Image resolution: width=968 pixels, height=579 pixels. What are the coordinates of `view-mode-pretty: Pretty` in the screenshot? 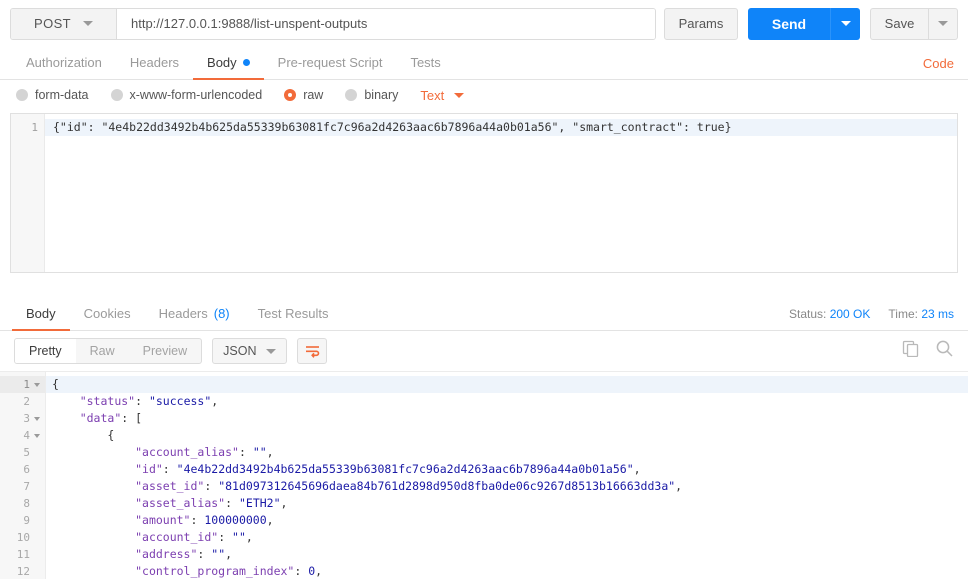 It's located at (45, 351).